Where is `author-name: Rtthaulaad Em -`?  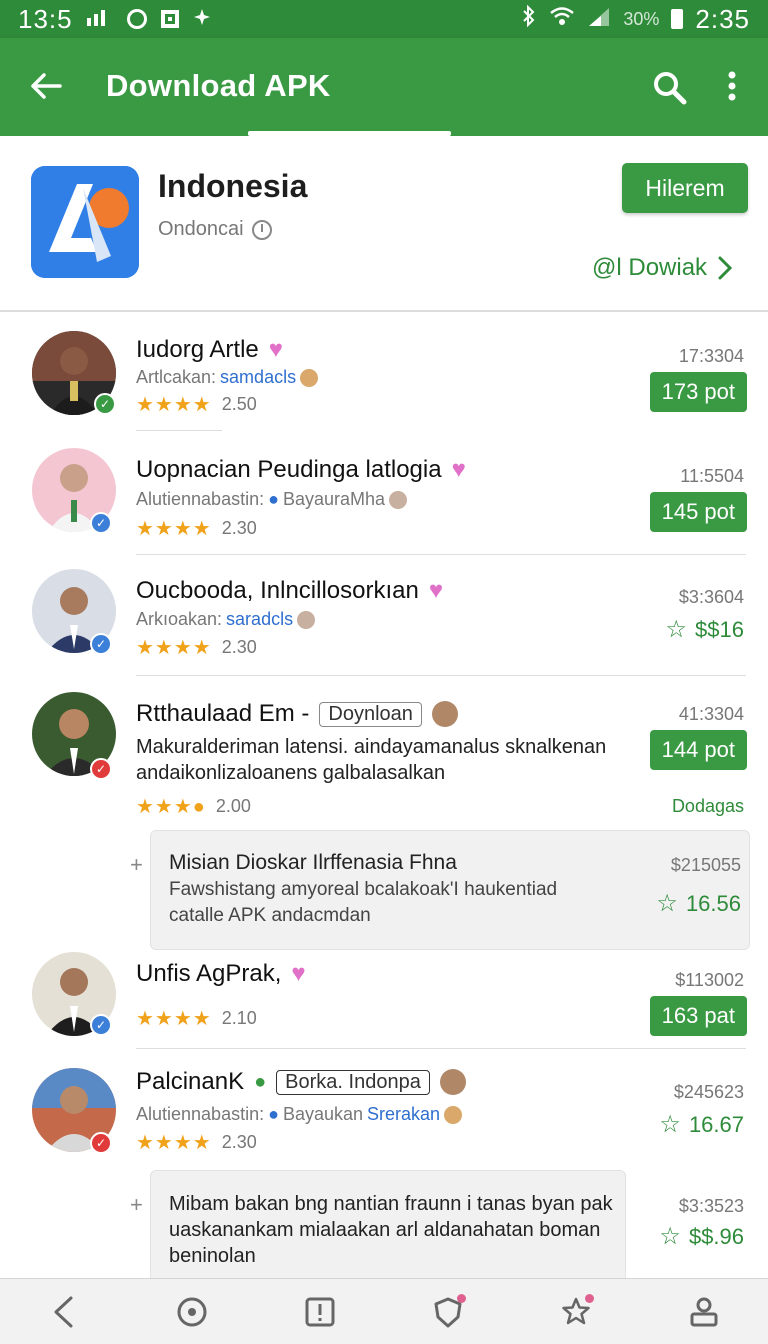
author-name: Rtthaulaad Em - is located at coordinates (223, 713).